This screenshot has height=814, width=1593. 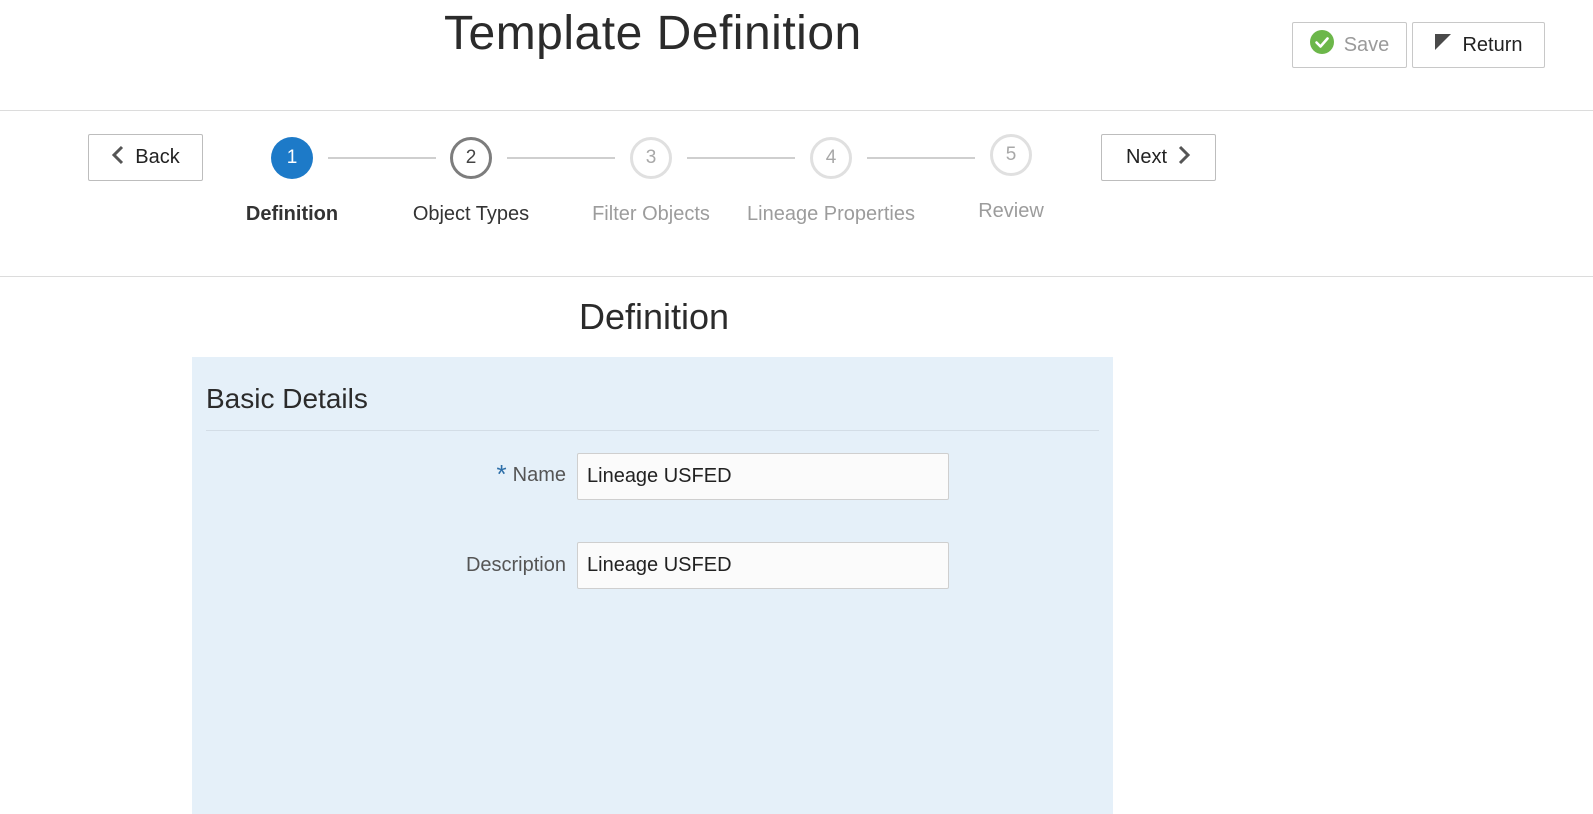 I want to click on description-field-label: Description, so click(x=516, y=565).